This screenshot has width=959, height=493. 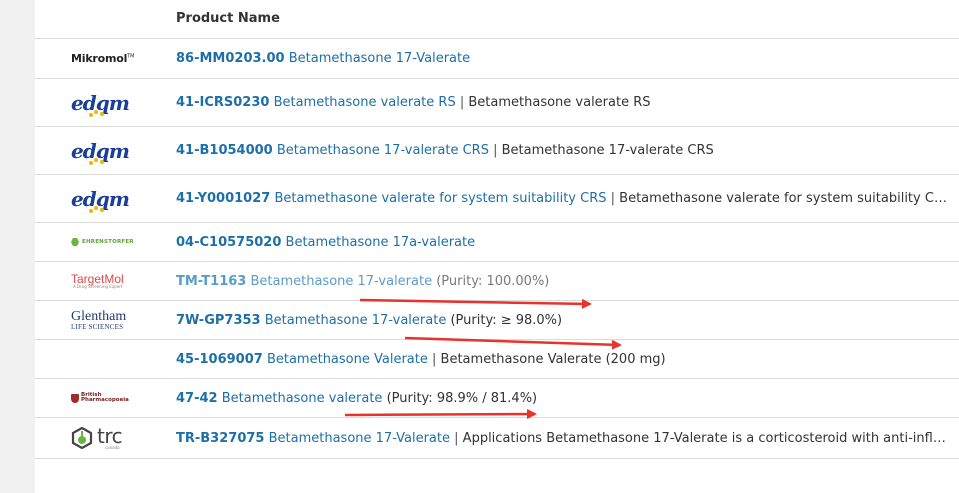 What do you see at coordinates (103, 58) in the screenshot?
I see `mikromol-logo: MikromolTM` at bounding box center [103, 58].